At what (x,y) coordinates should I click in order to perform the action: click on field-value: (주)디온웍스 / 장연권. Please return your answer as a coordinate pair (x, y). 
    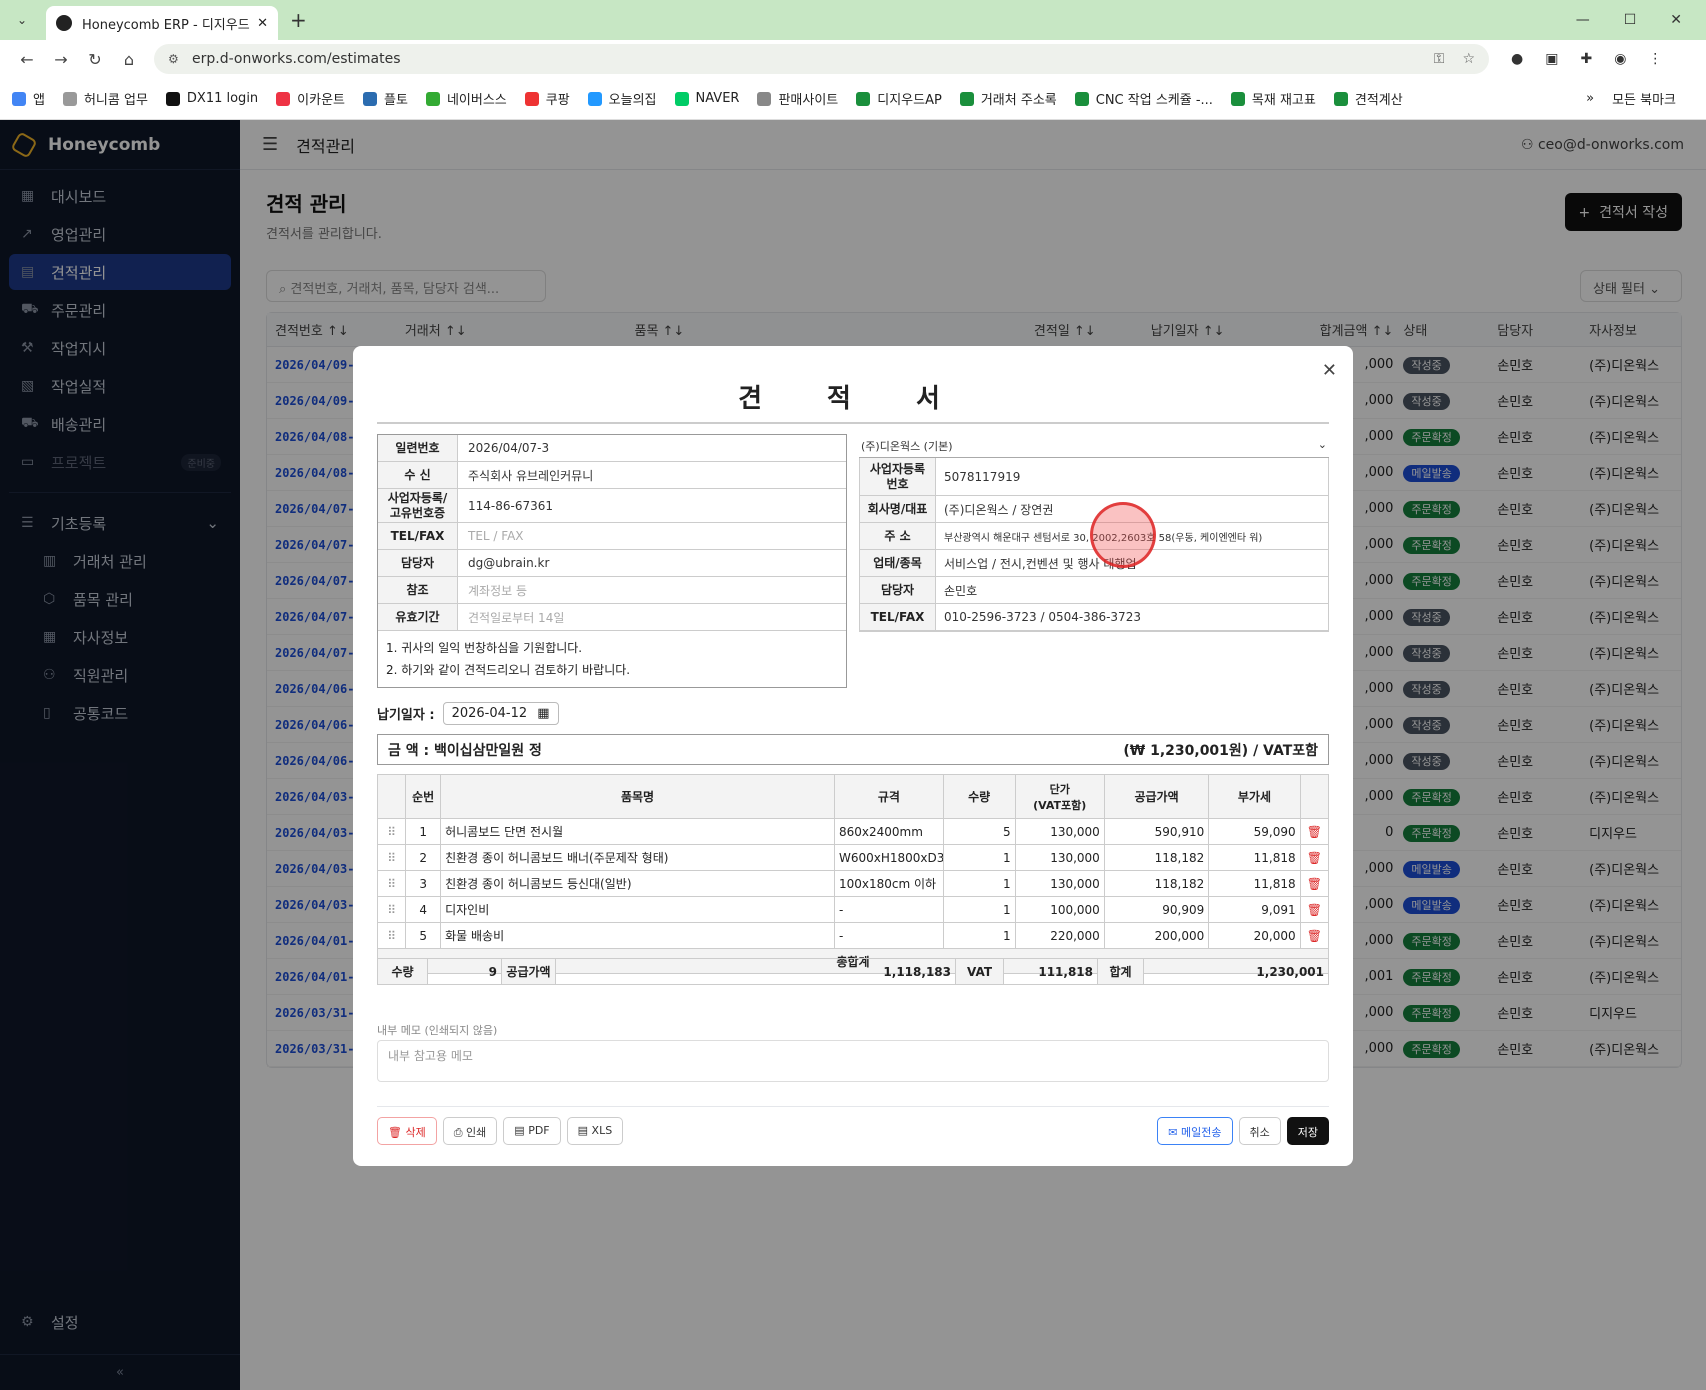
    Looking at the image, I should click on (994, 509).